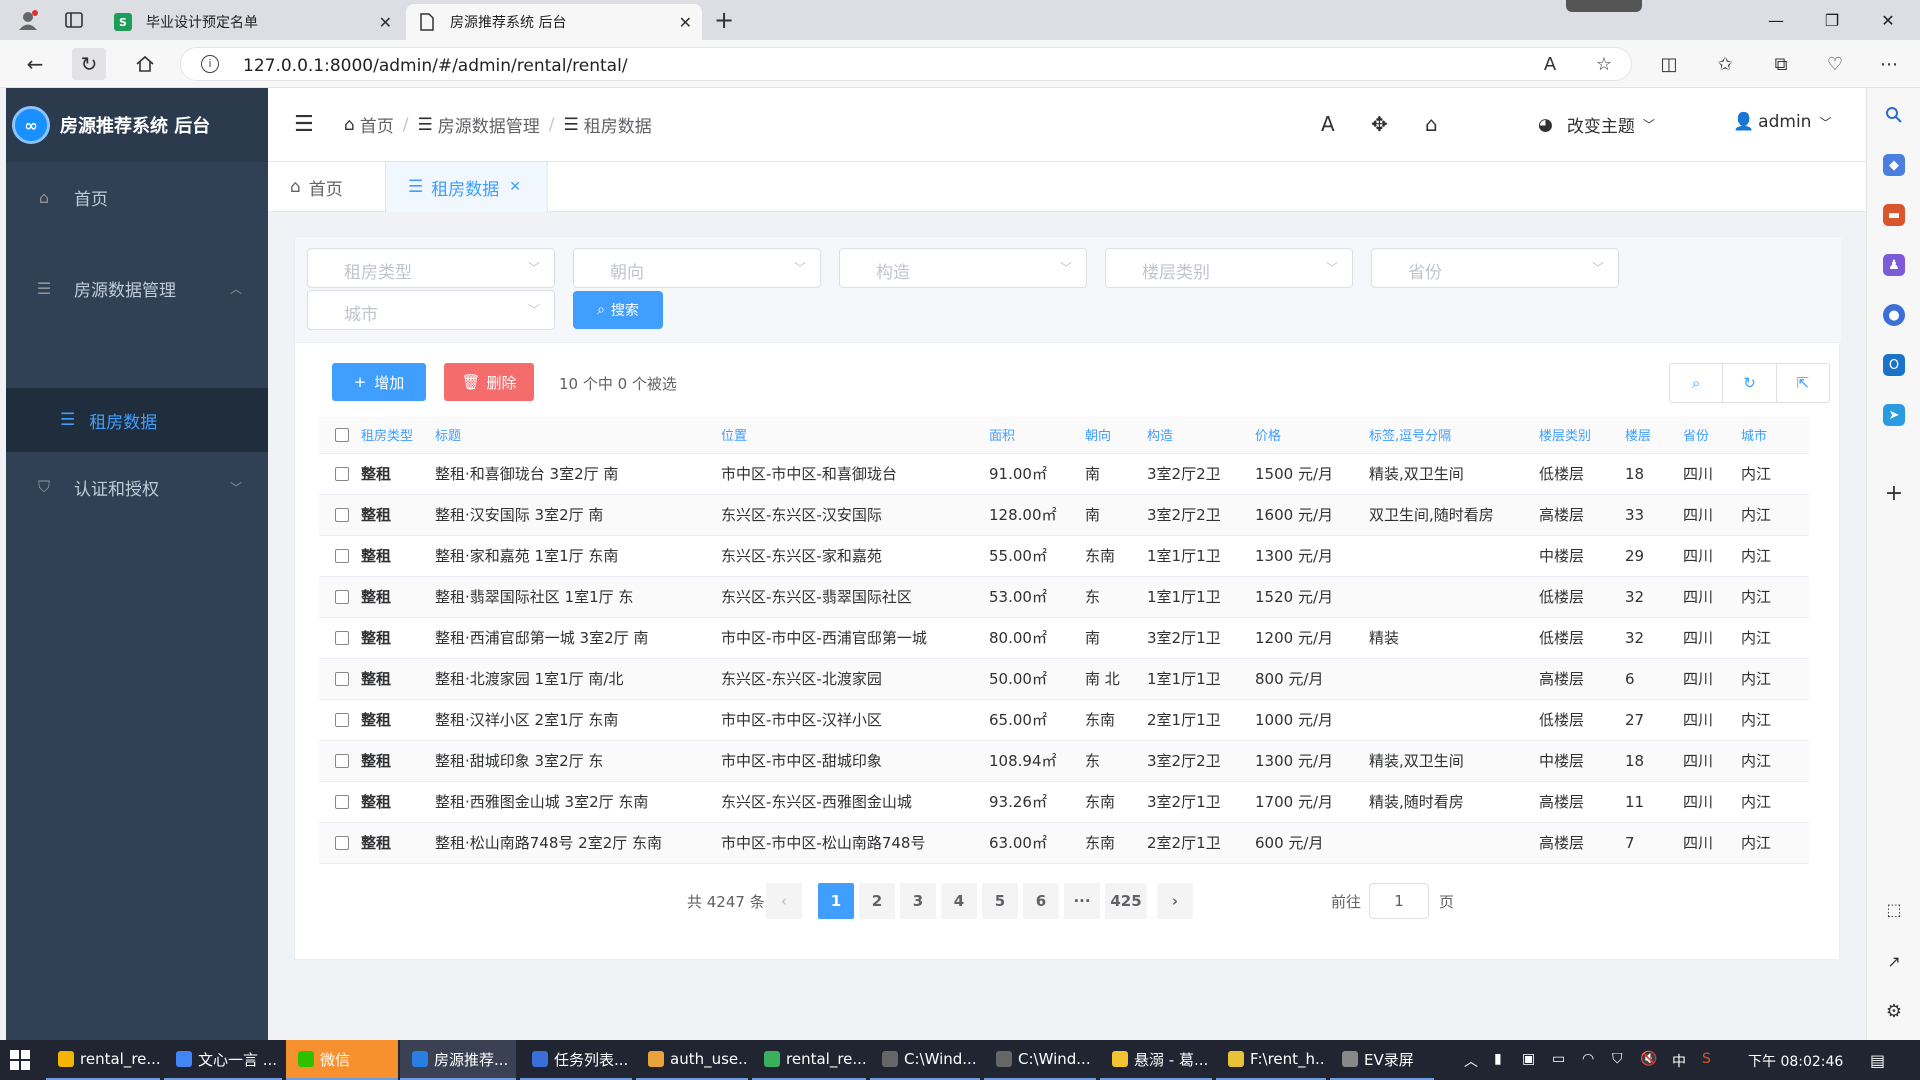  What do you see at coordinates (1588, 1059) in the screenshot?
I see `wifi-icon: ◠` at bounding box center [1588, 1059].